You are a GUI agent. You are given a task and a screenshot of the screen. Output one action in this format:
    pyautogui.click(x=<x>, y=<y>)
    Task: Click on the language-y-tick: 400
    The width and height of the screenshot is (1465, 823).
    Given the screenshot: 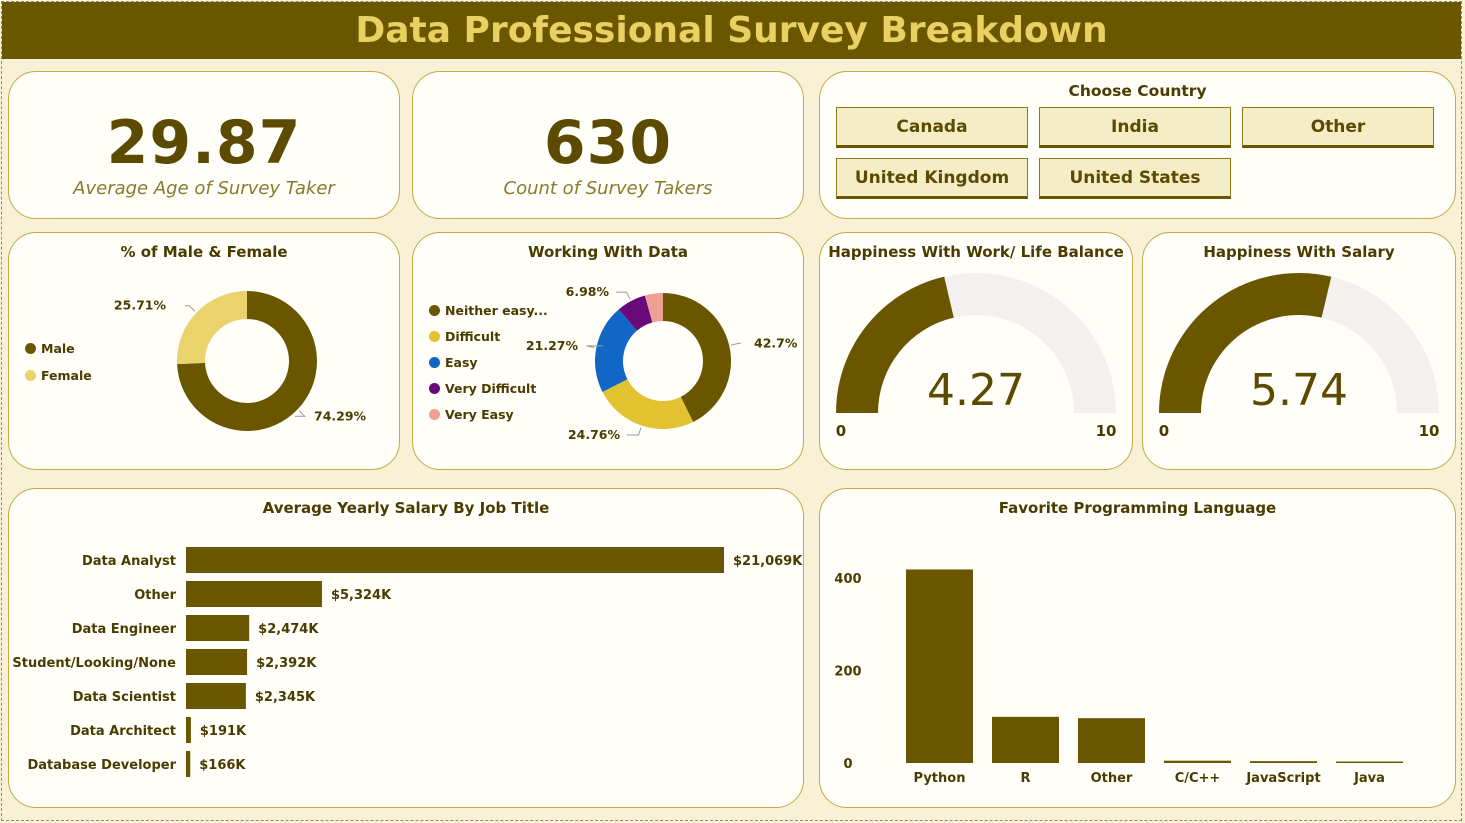 What is the action you would take?
    pyautogui.click(x=847, y=579)
    